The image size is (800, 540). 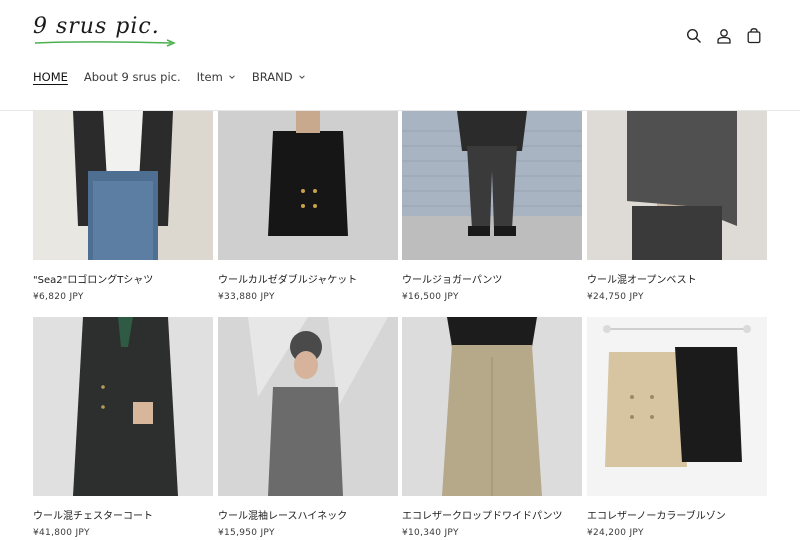 What do you see at coordinates (61, 533) in the screenshot?
I see `product-price: ¥41,800 JPY` at bounding box center [61, 533].